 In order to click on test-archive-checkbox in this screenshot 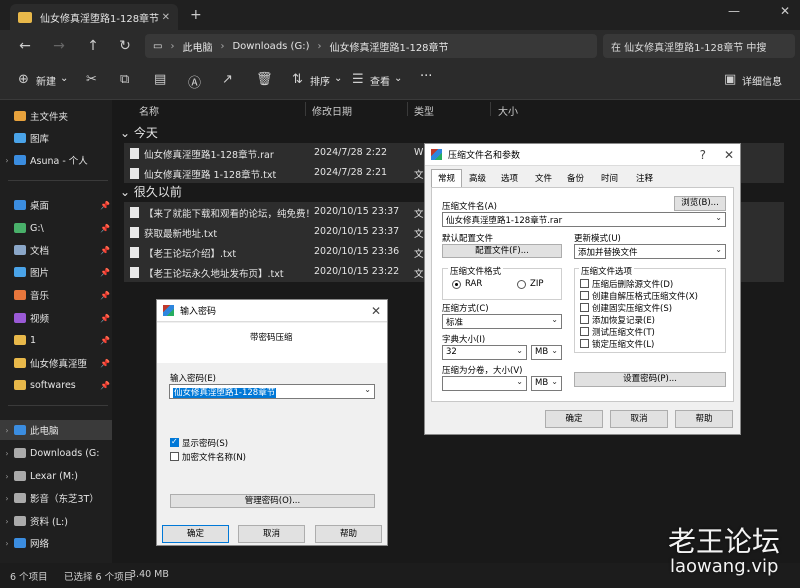, I will do `click(584, 331)`.